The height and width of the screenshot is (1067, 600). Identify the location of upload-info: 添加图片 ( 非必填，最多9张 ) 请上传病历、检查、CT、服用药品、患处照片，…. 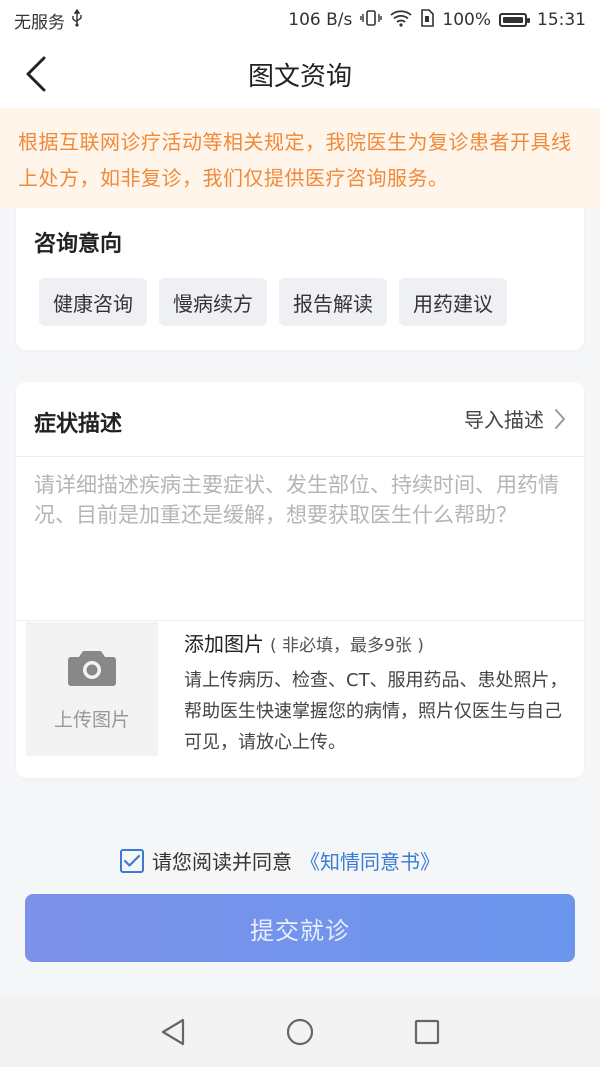
(379, 693).